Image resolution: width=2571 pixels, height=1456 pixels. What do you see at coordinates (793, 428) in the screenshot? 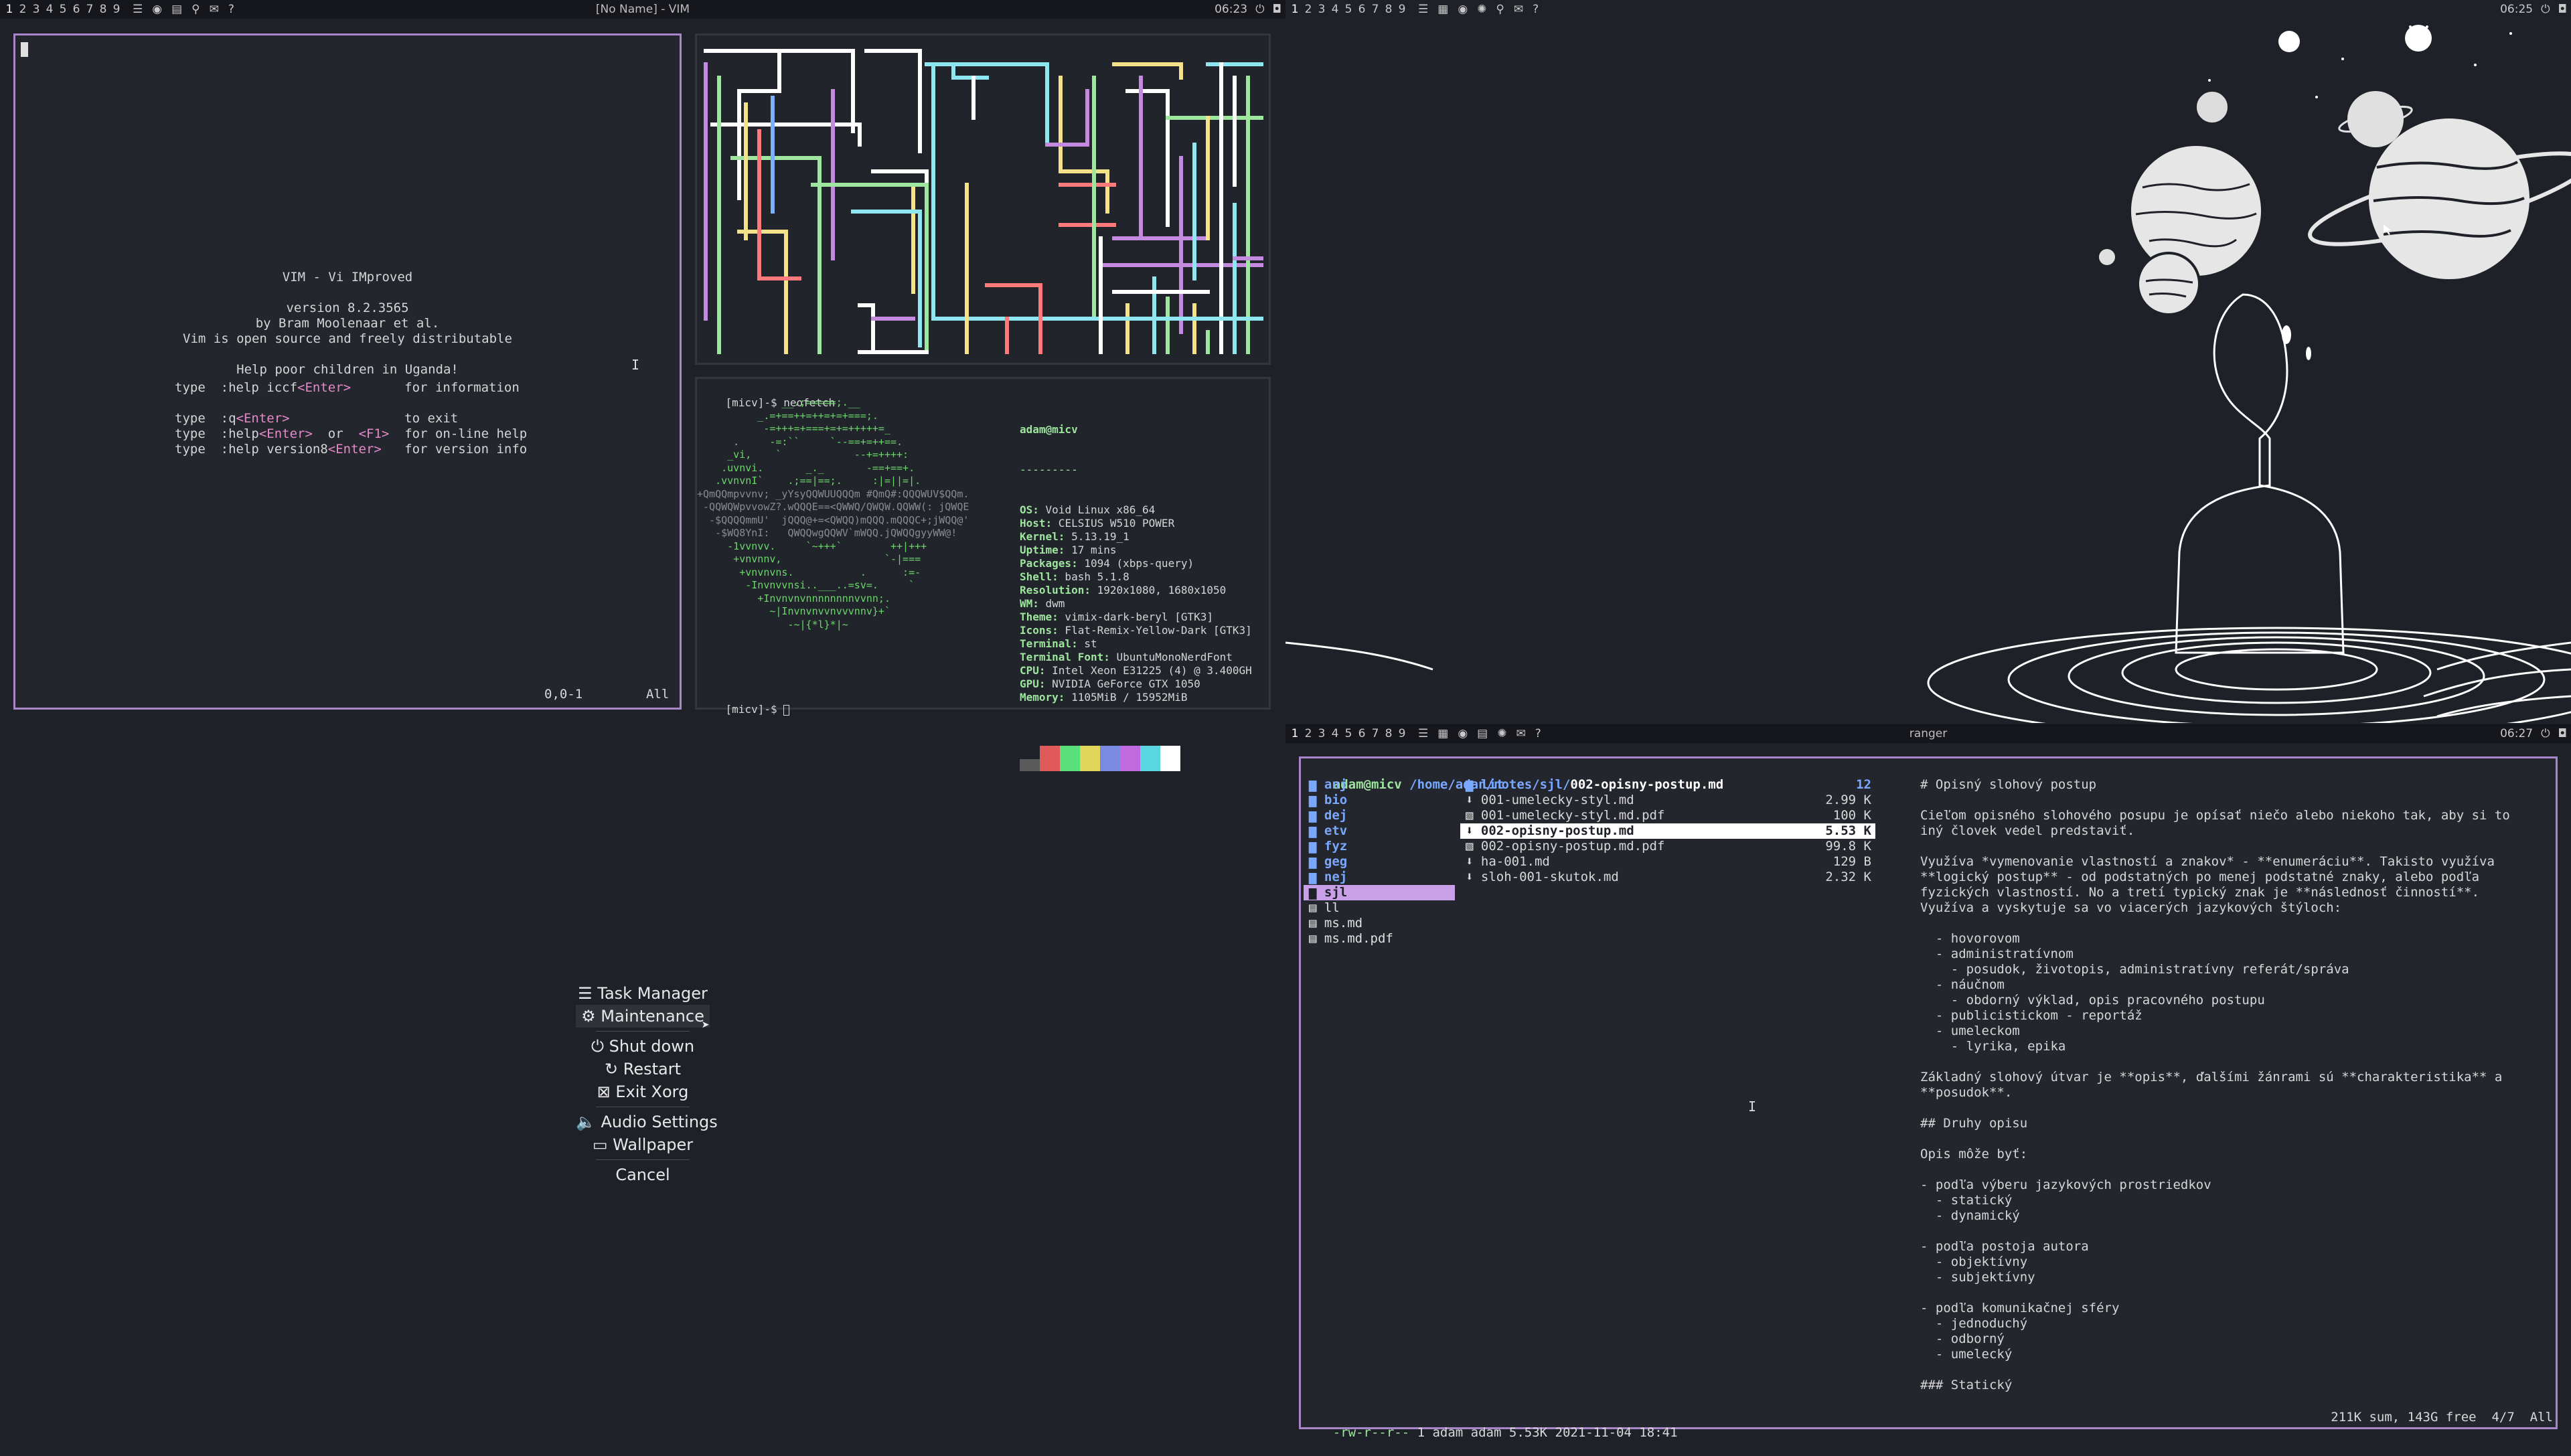
I see `ascii-line: -=+++=+===+=+=+++++=_` at bounding box center [793, 428].